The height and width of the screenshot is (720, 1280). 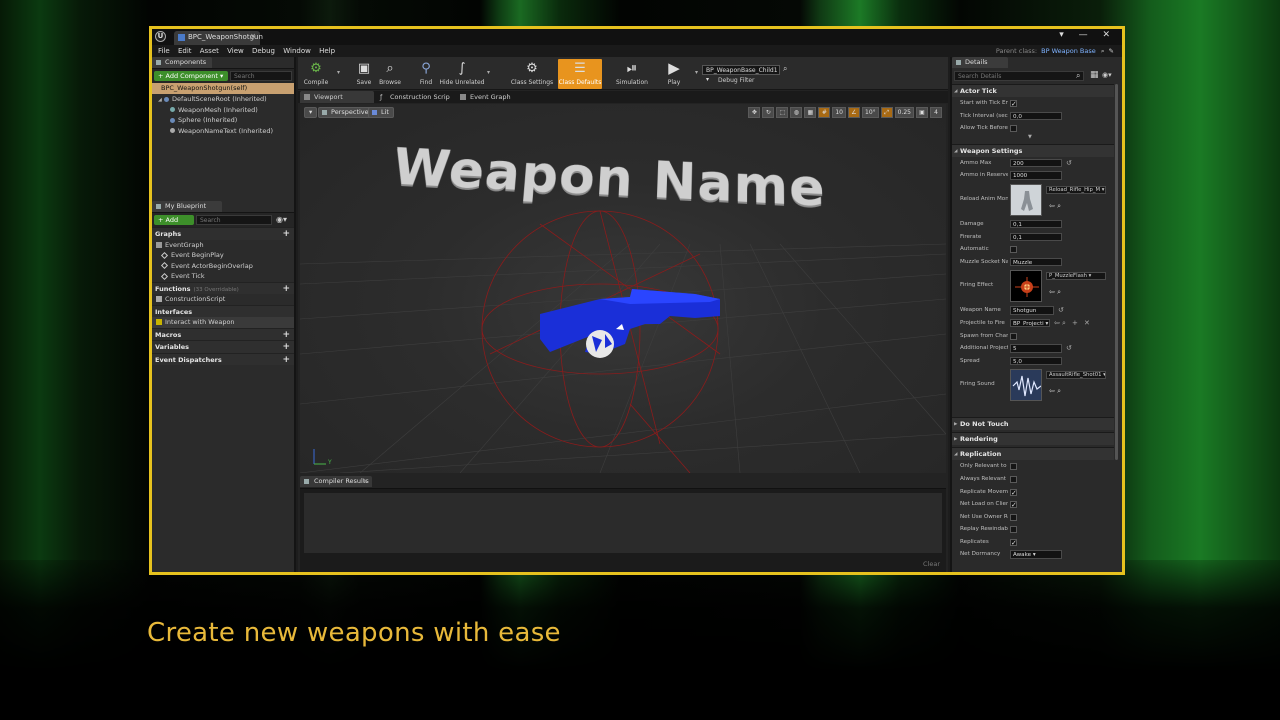 I want to click on firing-effect-thumbnail, so click(x=1026, y=286).